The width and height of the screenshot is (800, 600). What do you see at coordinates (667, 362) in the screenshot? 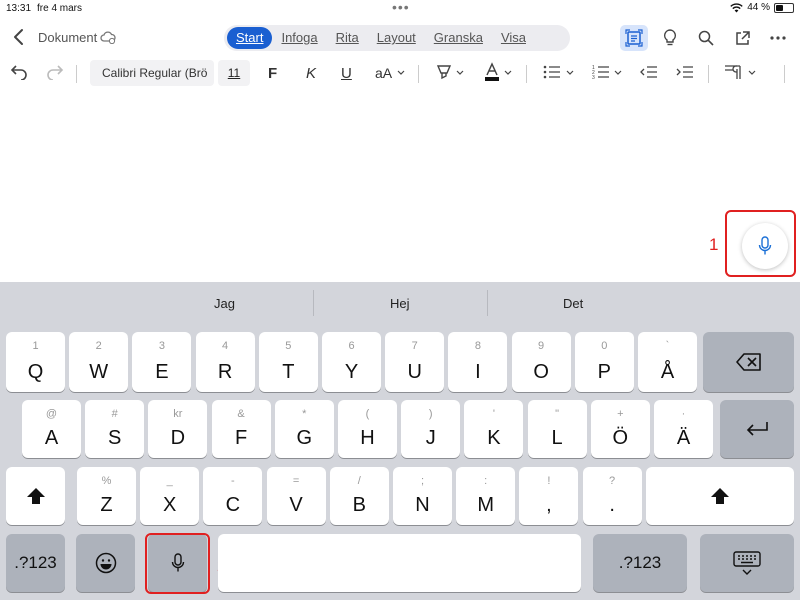
I see `key-å: ` Å` at bounding box center [667, 362].